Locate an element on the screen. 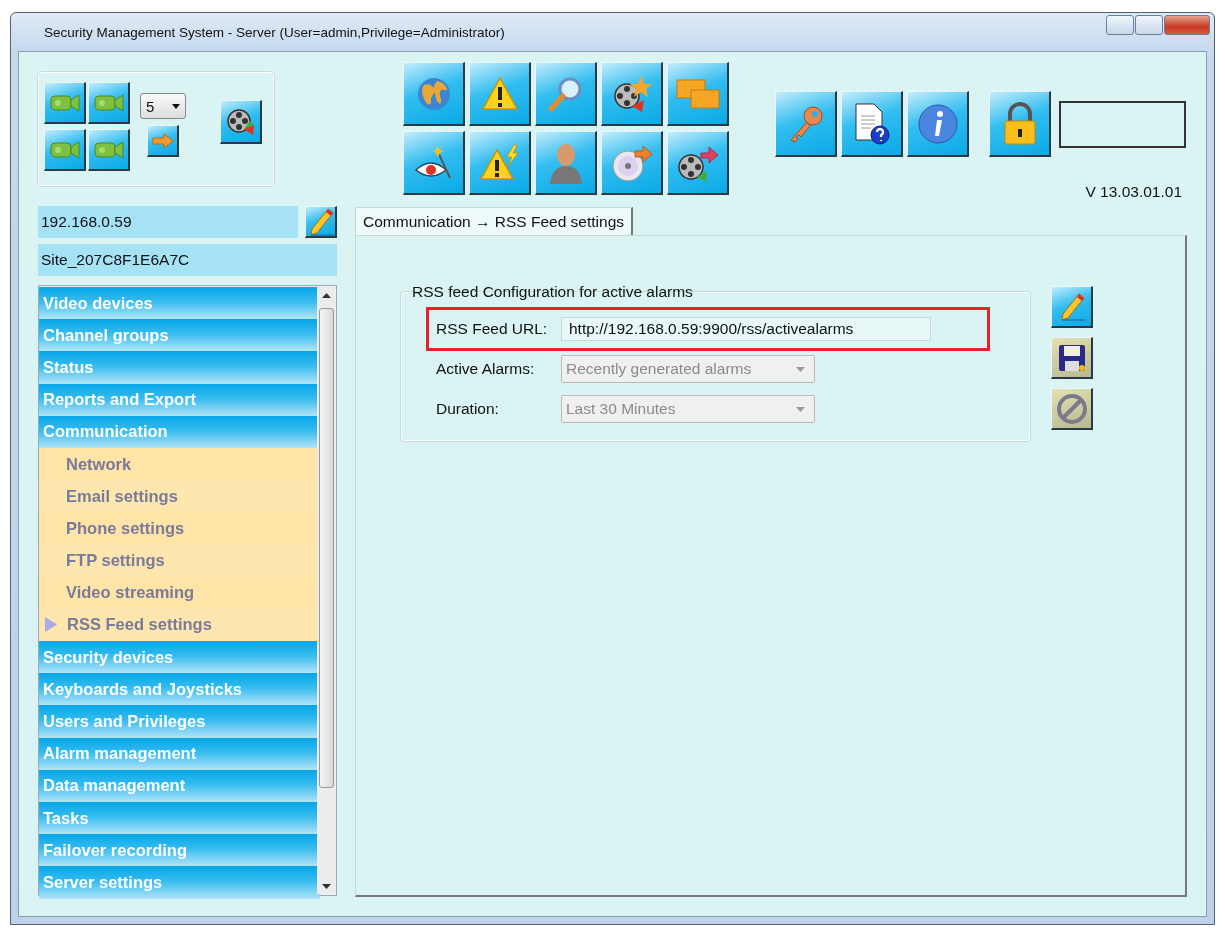 Image resolution: width=1225 pixels, height=931 pixels. watch-button is located at coordinates (434, 163).